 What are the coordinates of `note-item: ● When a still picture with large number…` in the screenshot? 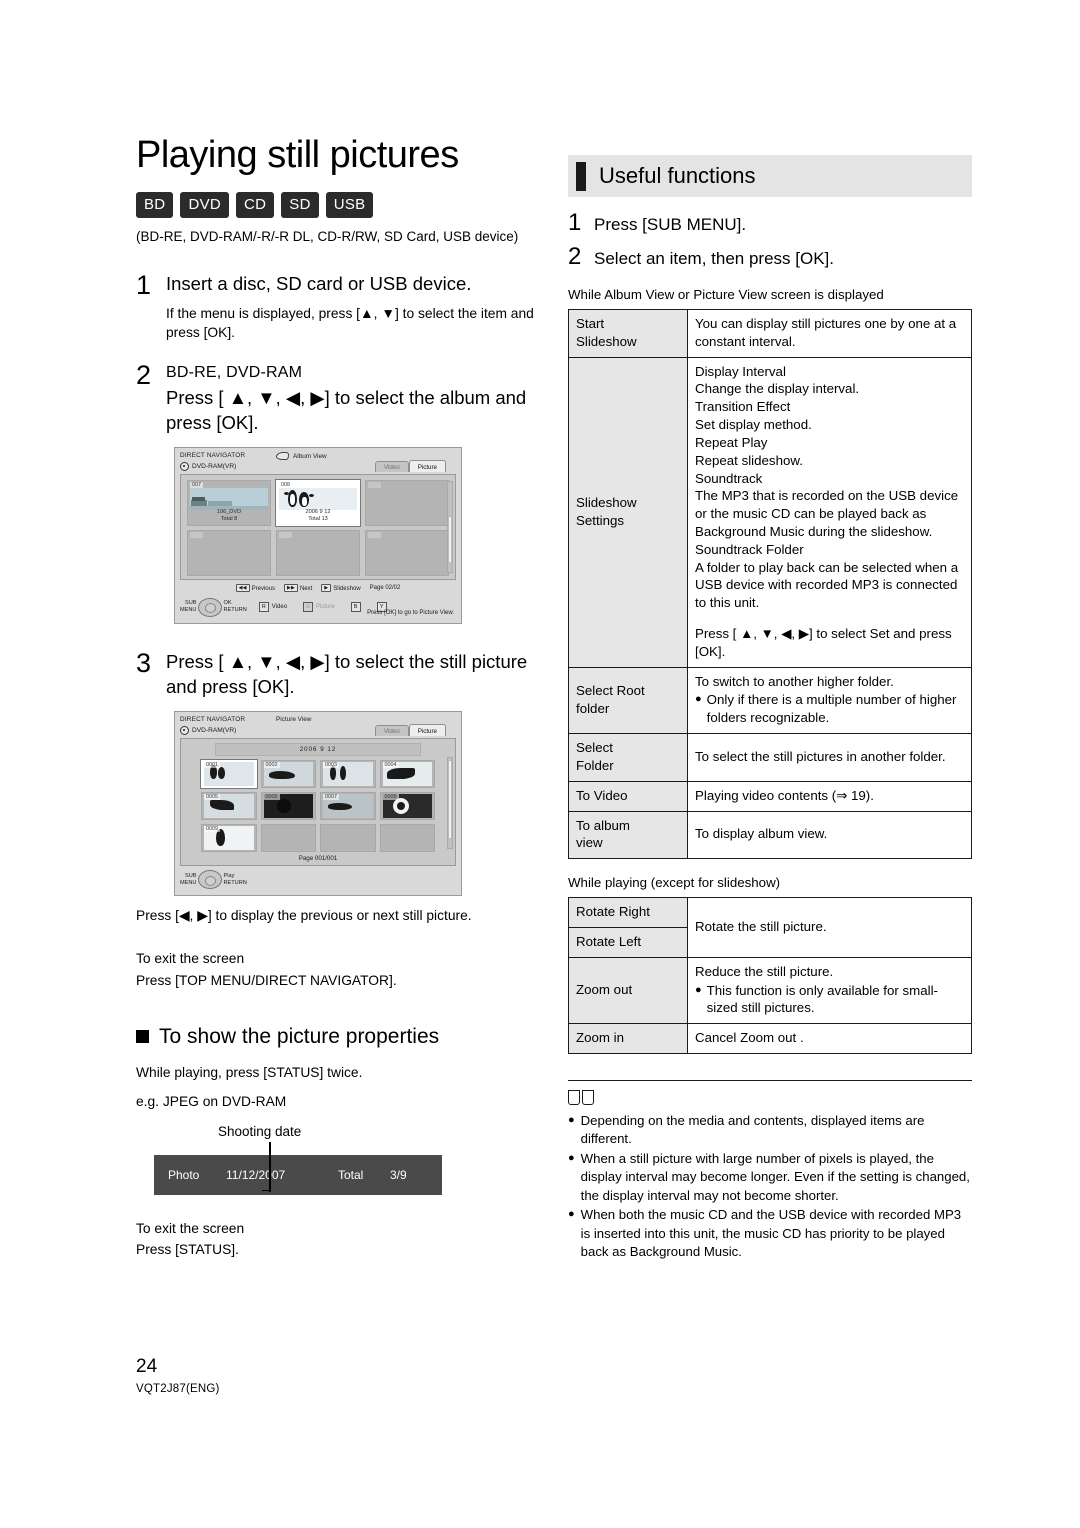 It's located at (770, 1177).